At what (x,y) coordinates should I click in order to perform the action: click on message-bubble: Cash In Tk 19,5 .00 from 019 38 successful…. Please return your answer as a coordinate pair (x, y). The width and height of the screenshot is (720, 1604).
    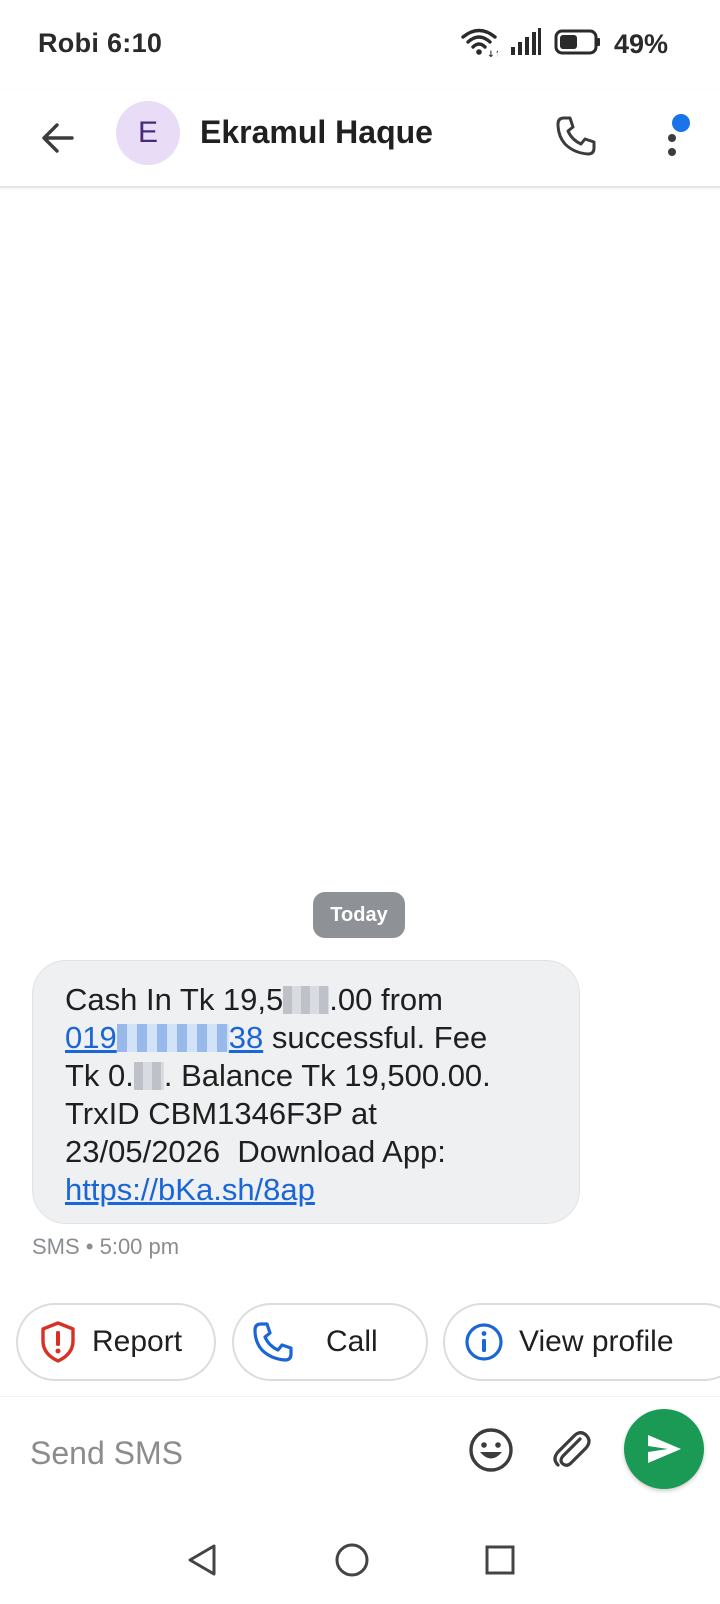
    Looking at the image, I should click on (306, 1092).